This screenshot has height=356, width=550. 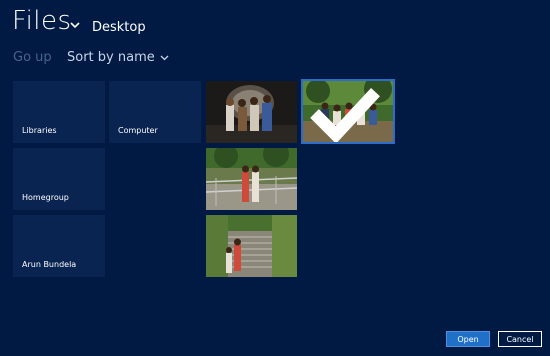 I want to click on folder-label: Computer, so click(x=138, y=130).